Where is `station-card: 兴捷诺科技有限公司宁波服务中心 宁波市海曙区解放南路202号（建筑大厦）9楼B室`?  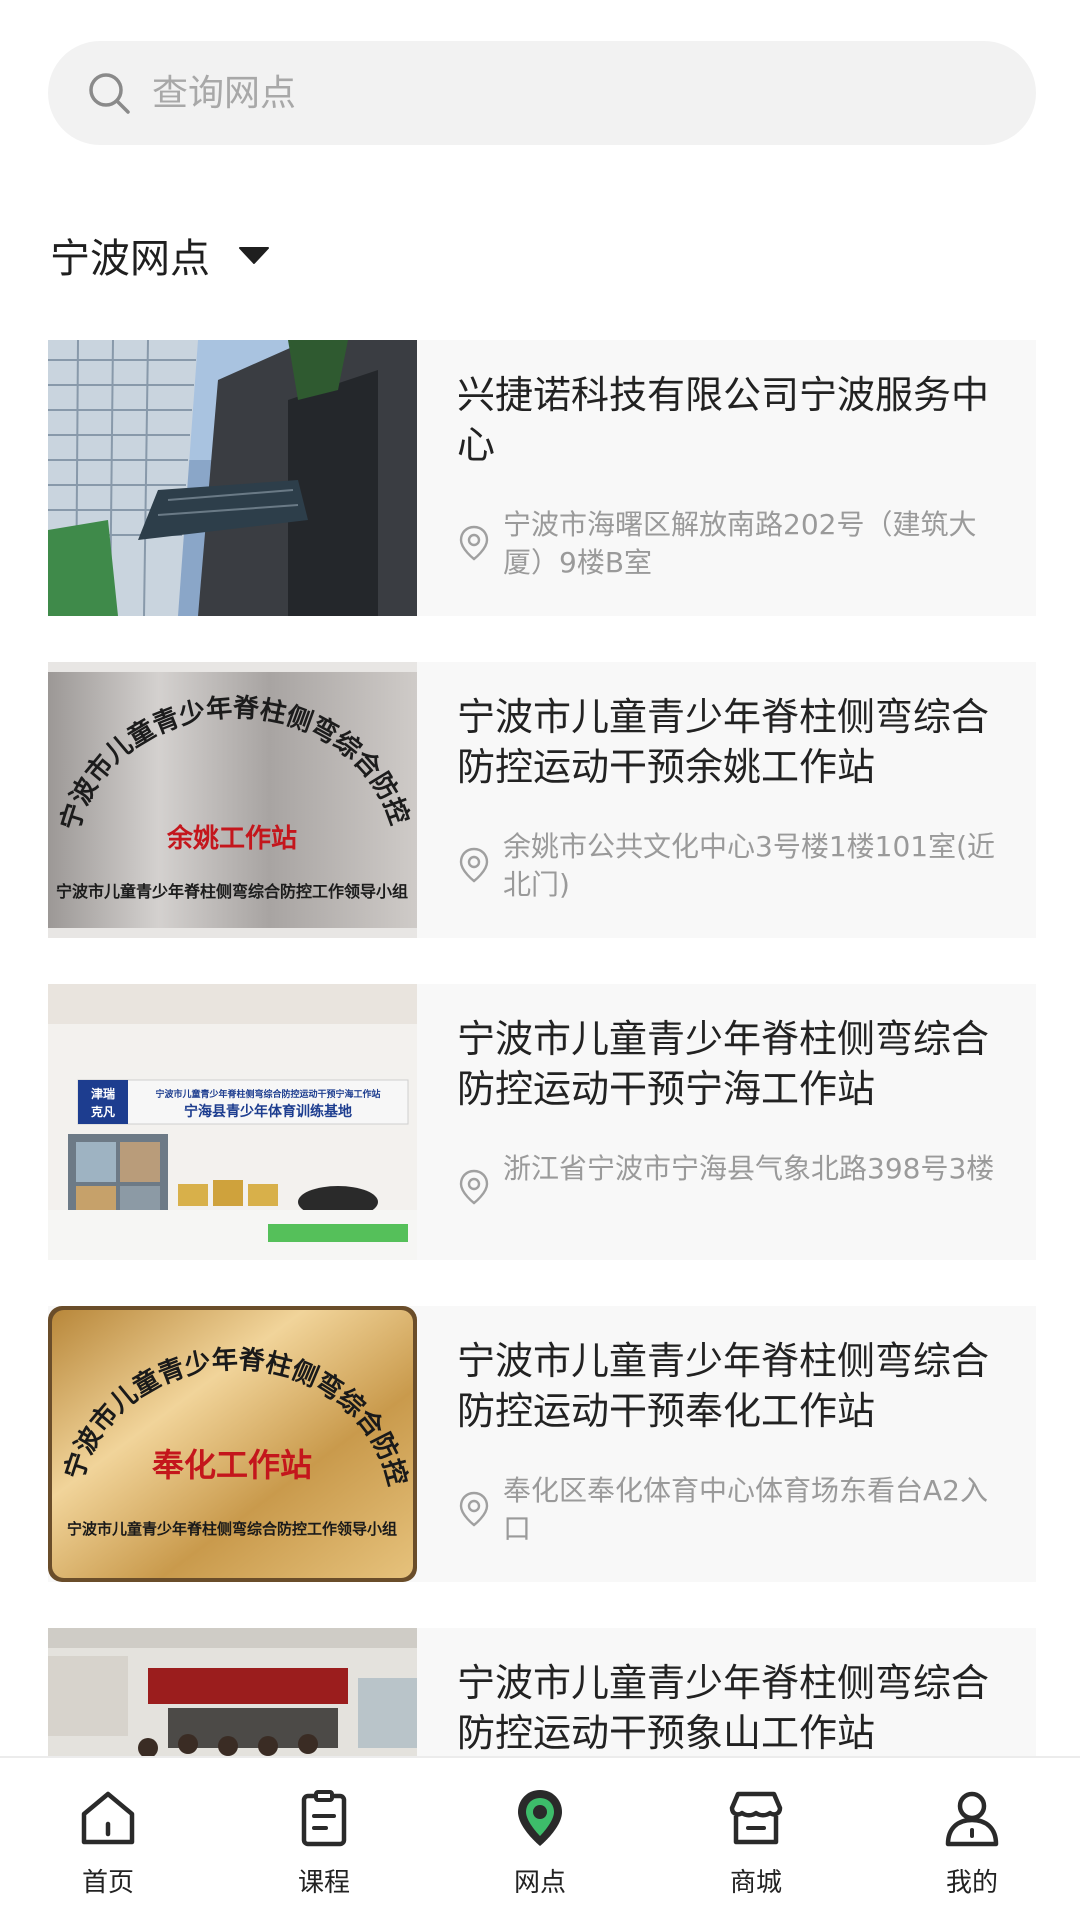
station-card: 兴捷诺科技有限公司宁波服务中心 宁波市海曙区解放南路202号（建筑大厦）9楼B室 is located at coordinates (542, 478).